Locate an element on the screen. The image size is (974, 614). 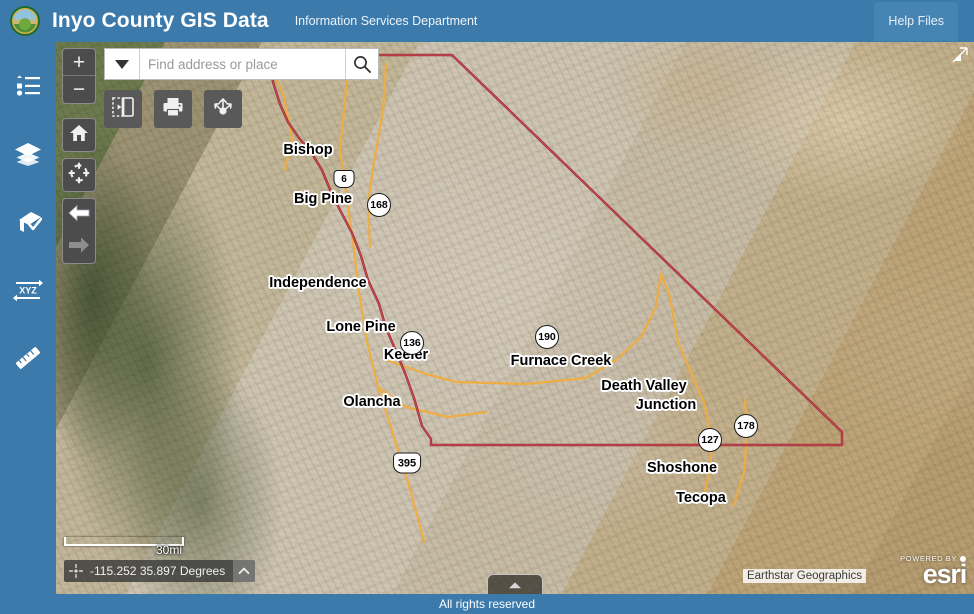
footer-text: All rights reserved is located at coordinates (487, 604).